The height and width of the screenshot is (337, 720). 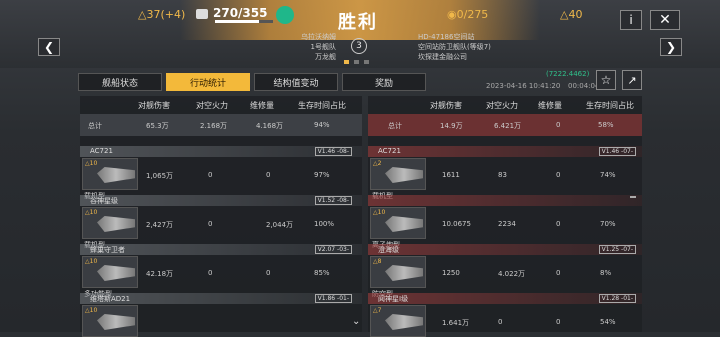 I want to click on ship-card: △7, so click(x=398, y=321).